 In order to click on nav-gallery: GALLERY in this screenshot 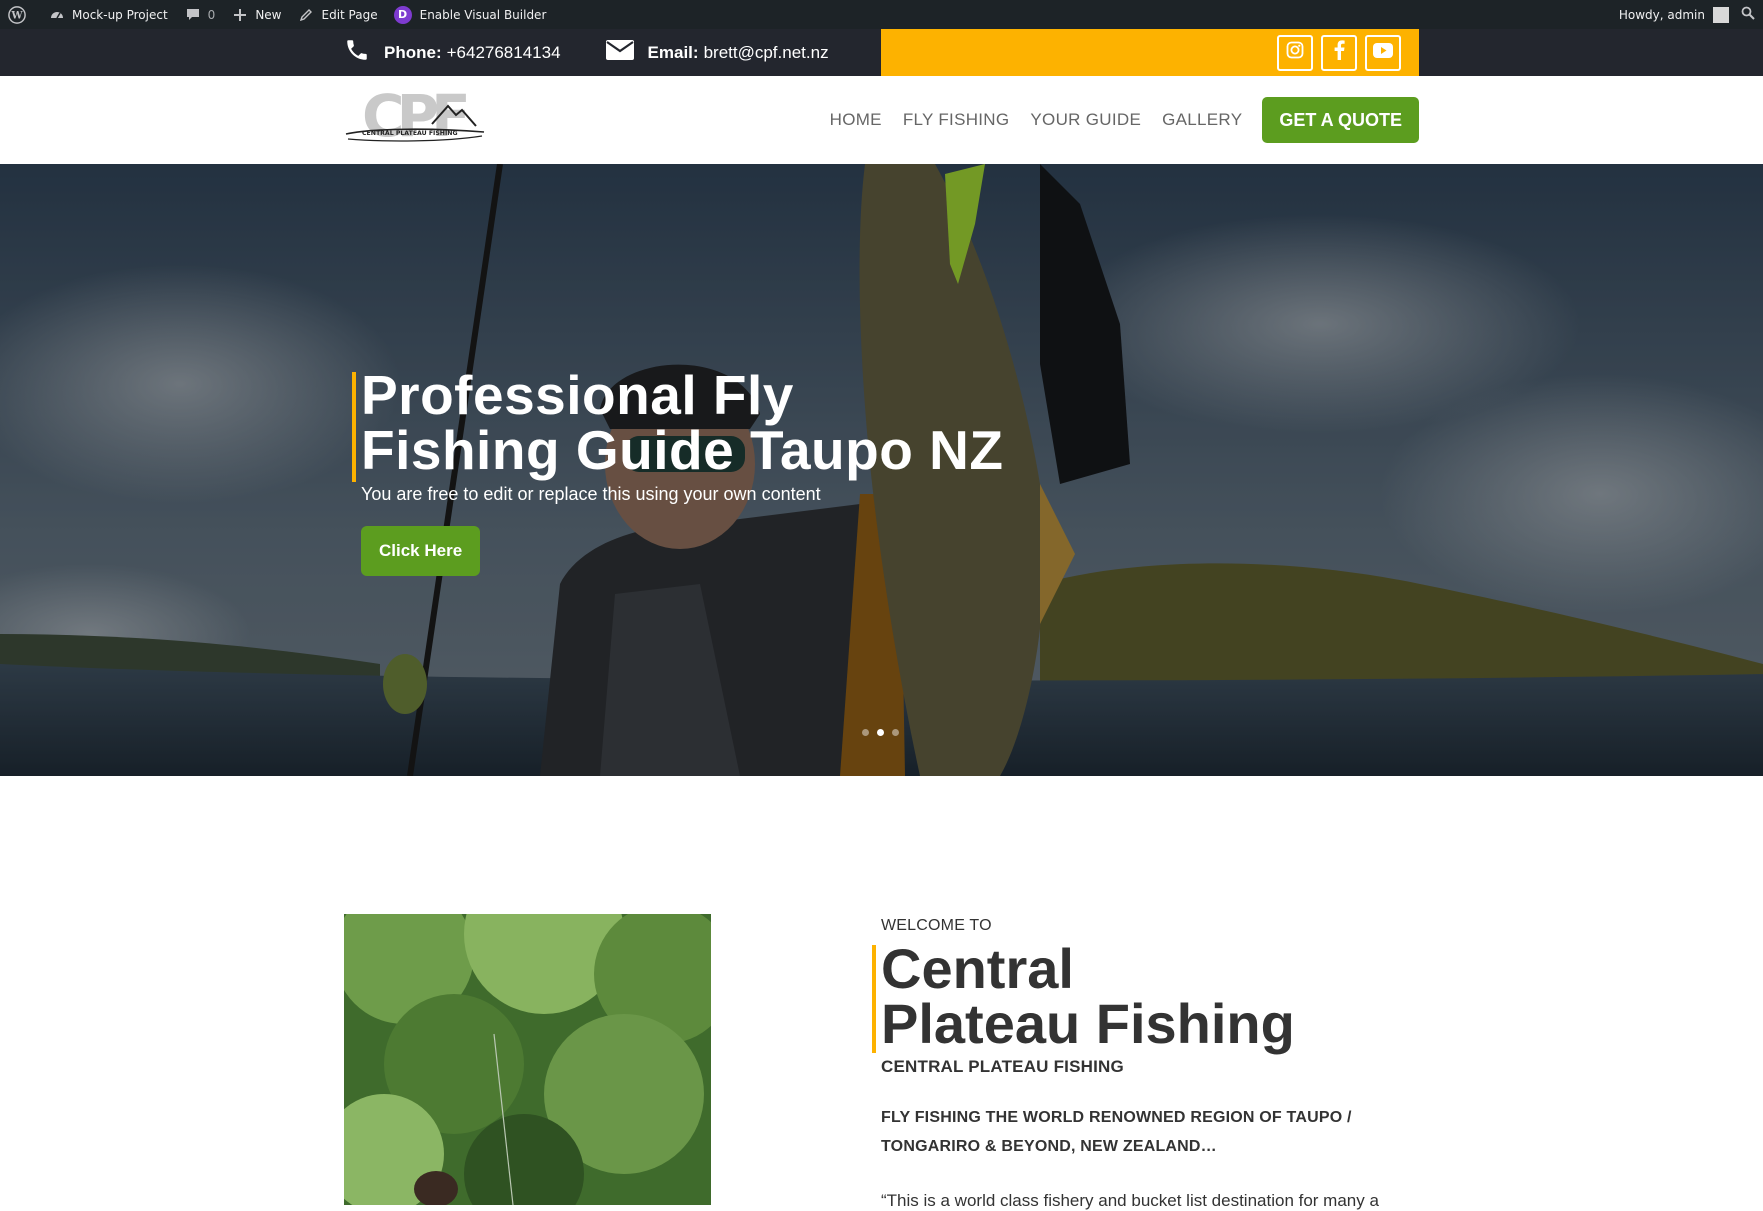, I will do `click(1202, 120)`.